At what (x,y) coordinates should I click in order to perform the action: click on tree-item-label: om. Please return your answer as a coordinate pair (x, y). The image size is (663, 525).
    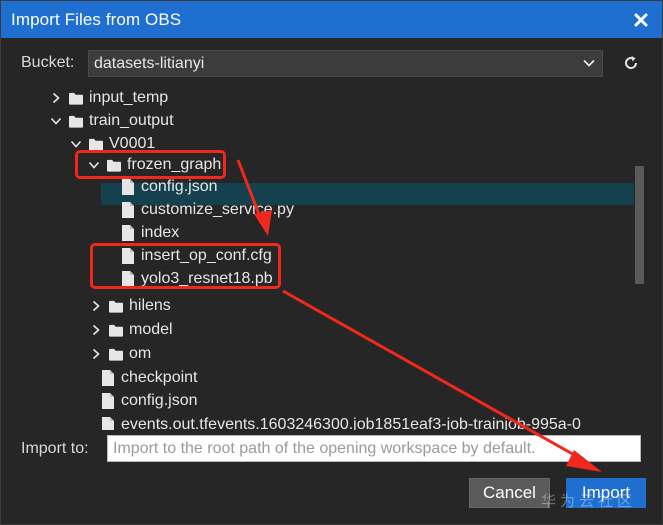
    Looking at the image, I should click on (140, 353).